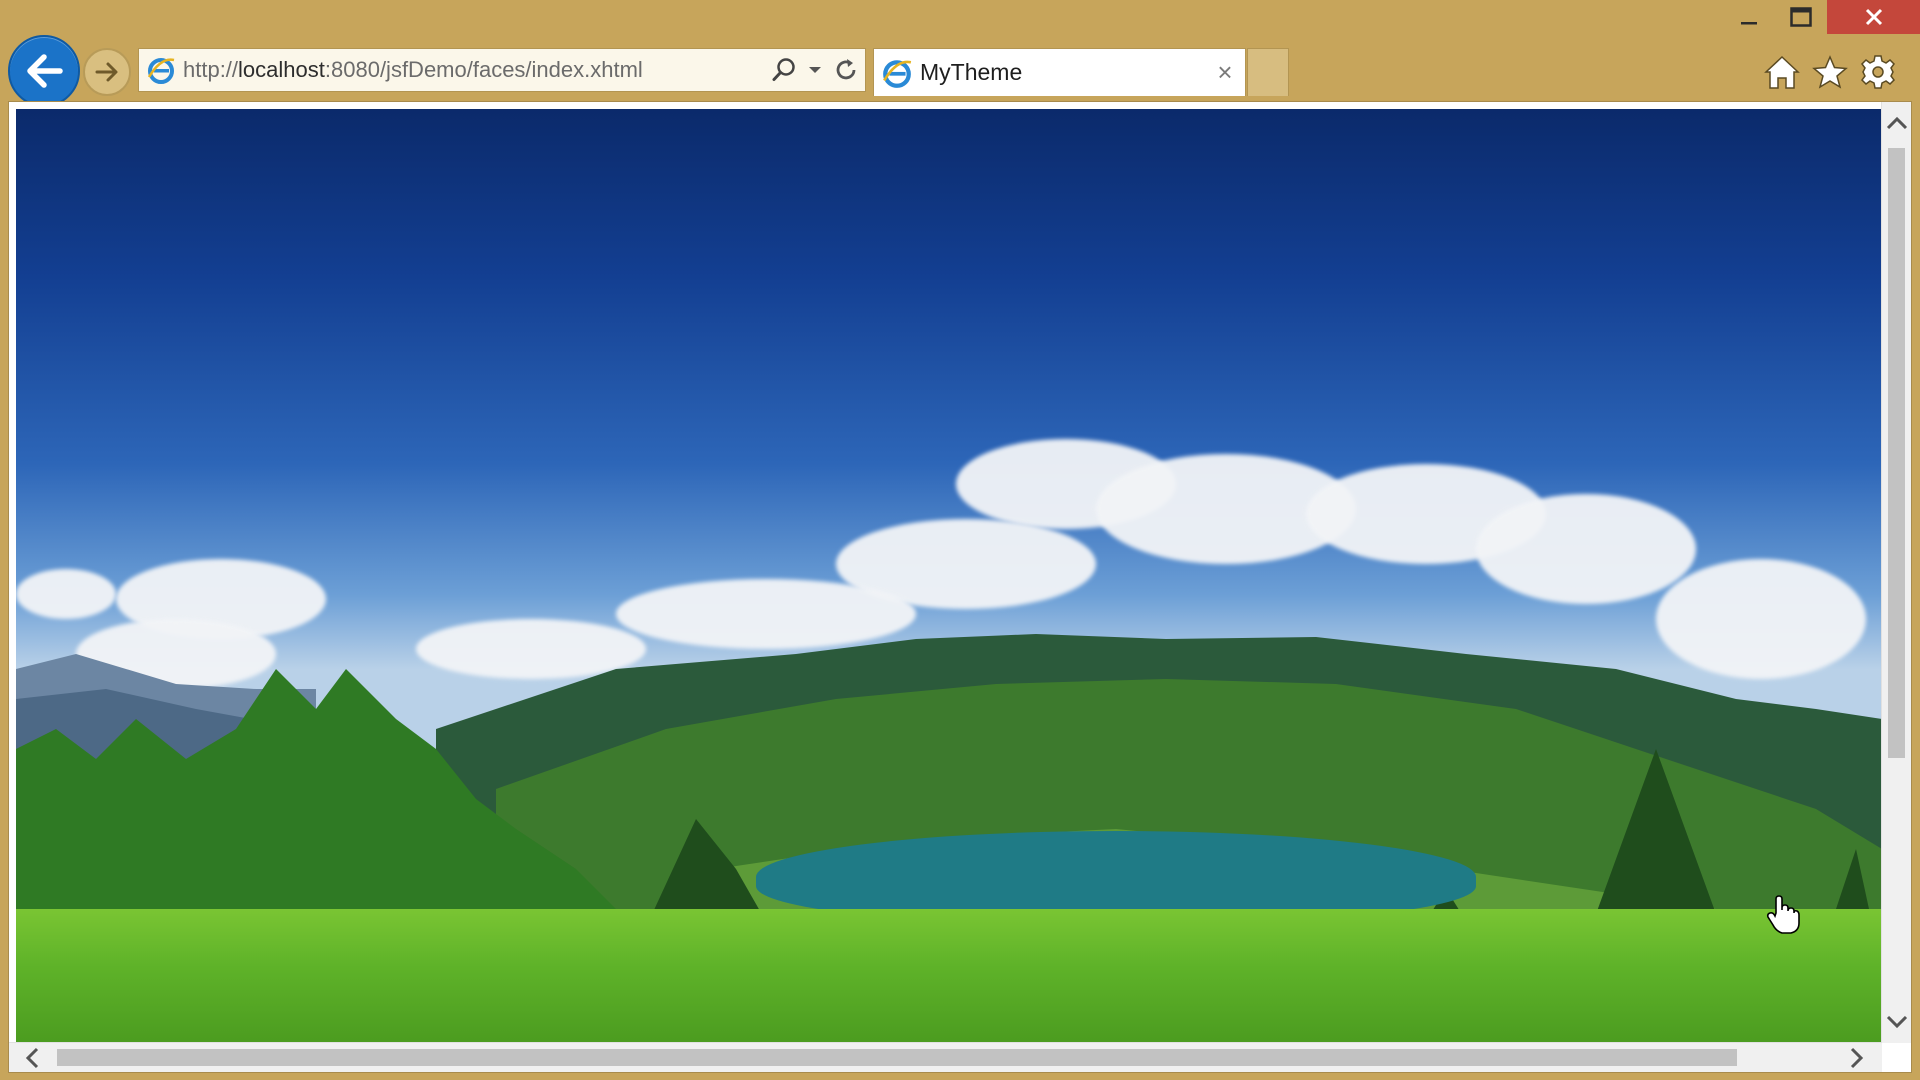 Image resolution: width=1920 pixels, height=1080 pixels. I want to click on favorites-button, so click(1830, 72).